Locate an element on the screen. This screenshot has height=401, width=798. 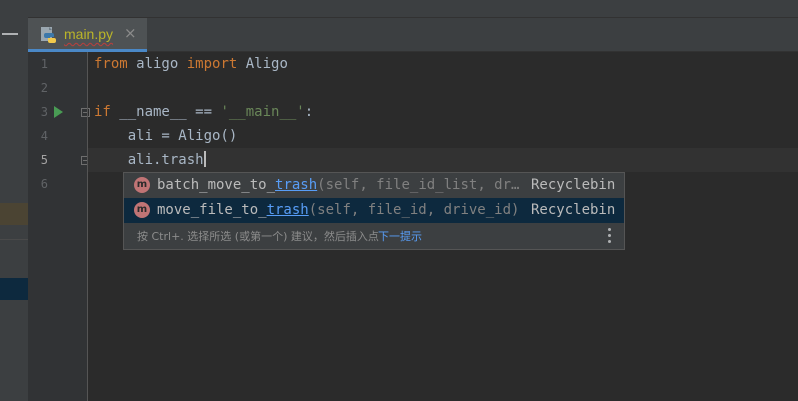
keyword: if is located at coordinates (102, 112).